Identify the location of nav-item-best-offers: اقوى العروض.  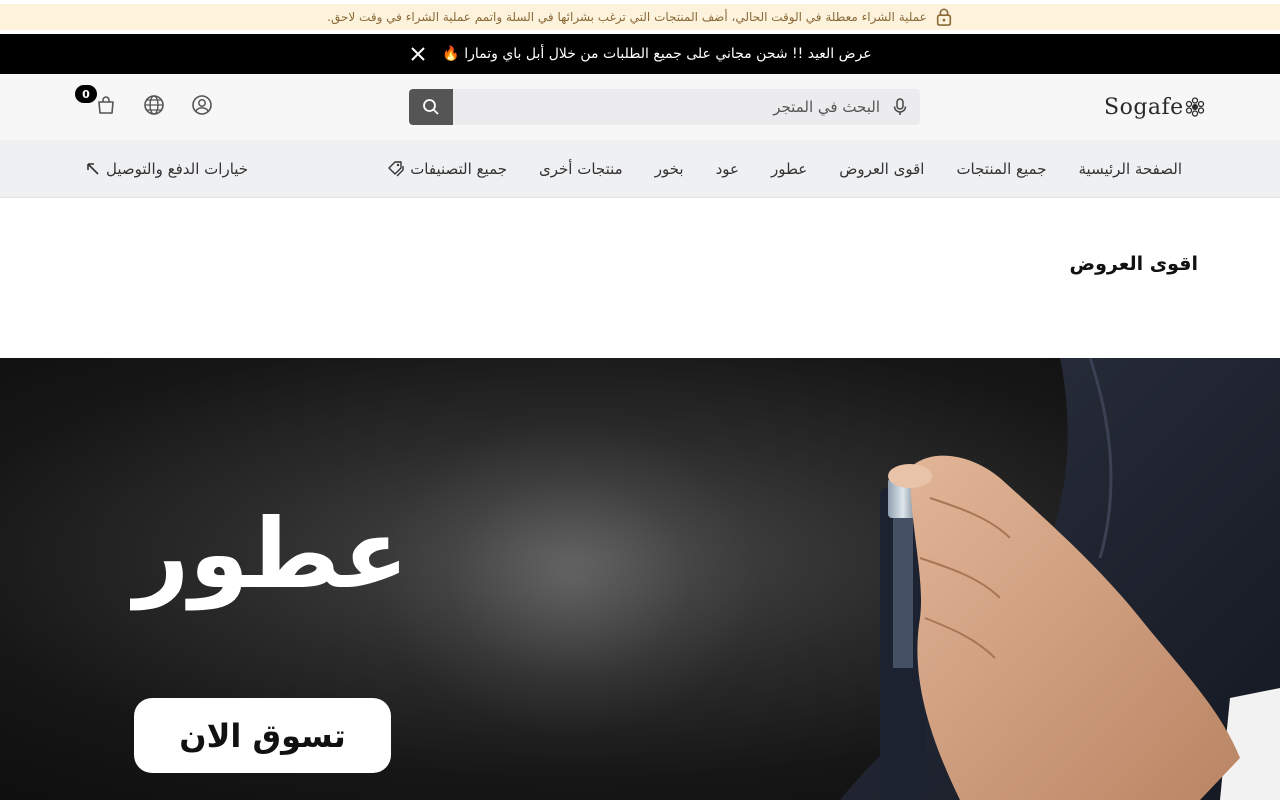
(881, 169).